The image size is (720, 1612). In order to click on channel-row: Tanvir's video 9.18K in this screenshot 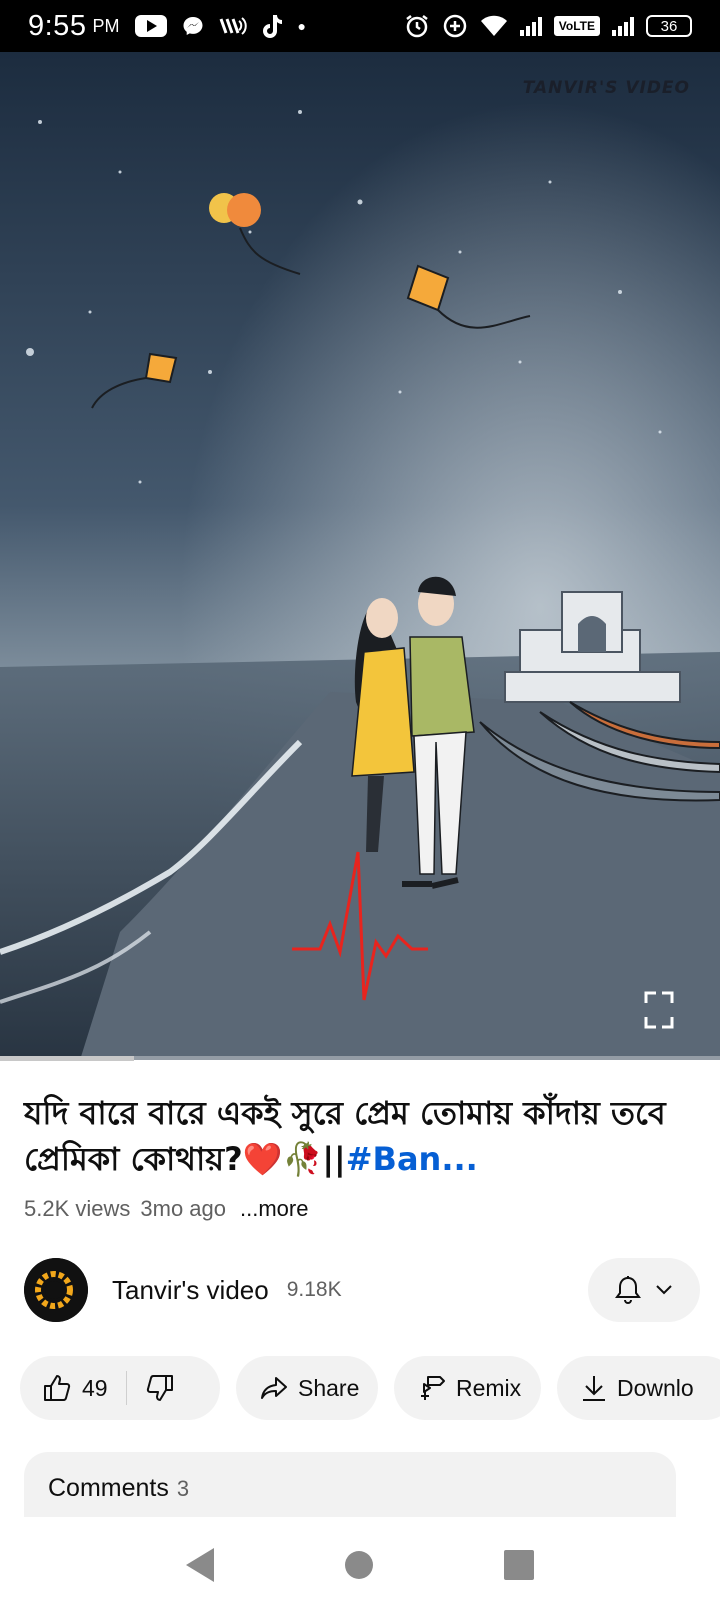, I will do `click(362, 1290)`.